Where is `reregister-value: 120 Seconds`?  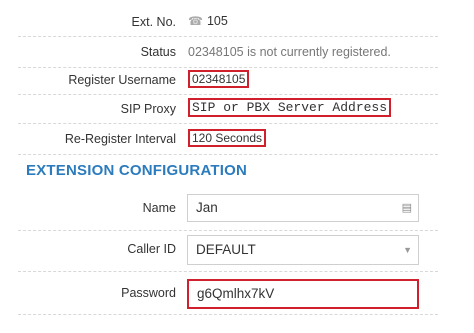
reregister-value: 120 Seconds is located at coordinates (227, 138).